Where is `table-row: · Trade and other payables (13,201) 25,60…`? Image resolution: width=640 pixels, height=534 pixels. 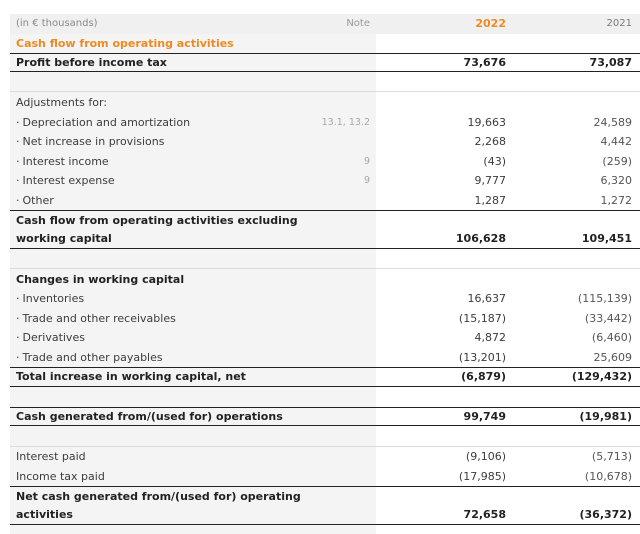
table-row: · Trade and other payables (13,201) 25,60… is located at coordinates (324, 357).